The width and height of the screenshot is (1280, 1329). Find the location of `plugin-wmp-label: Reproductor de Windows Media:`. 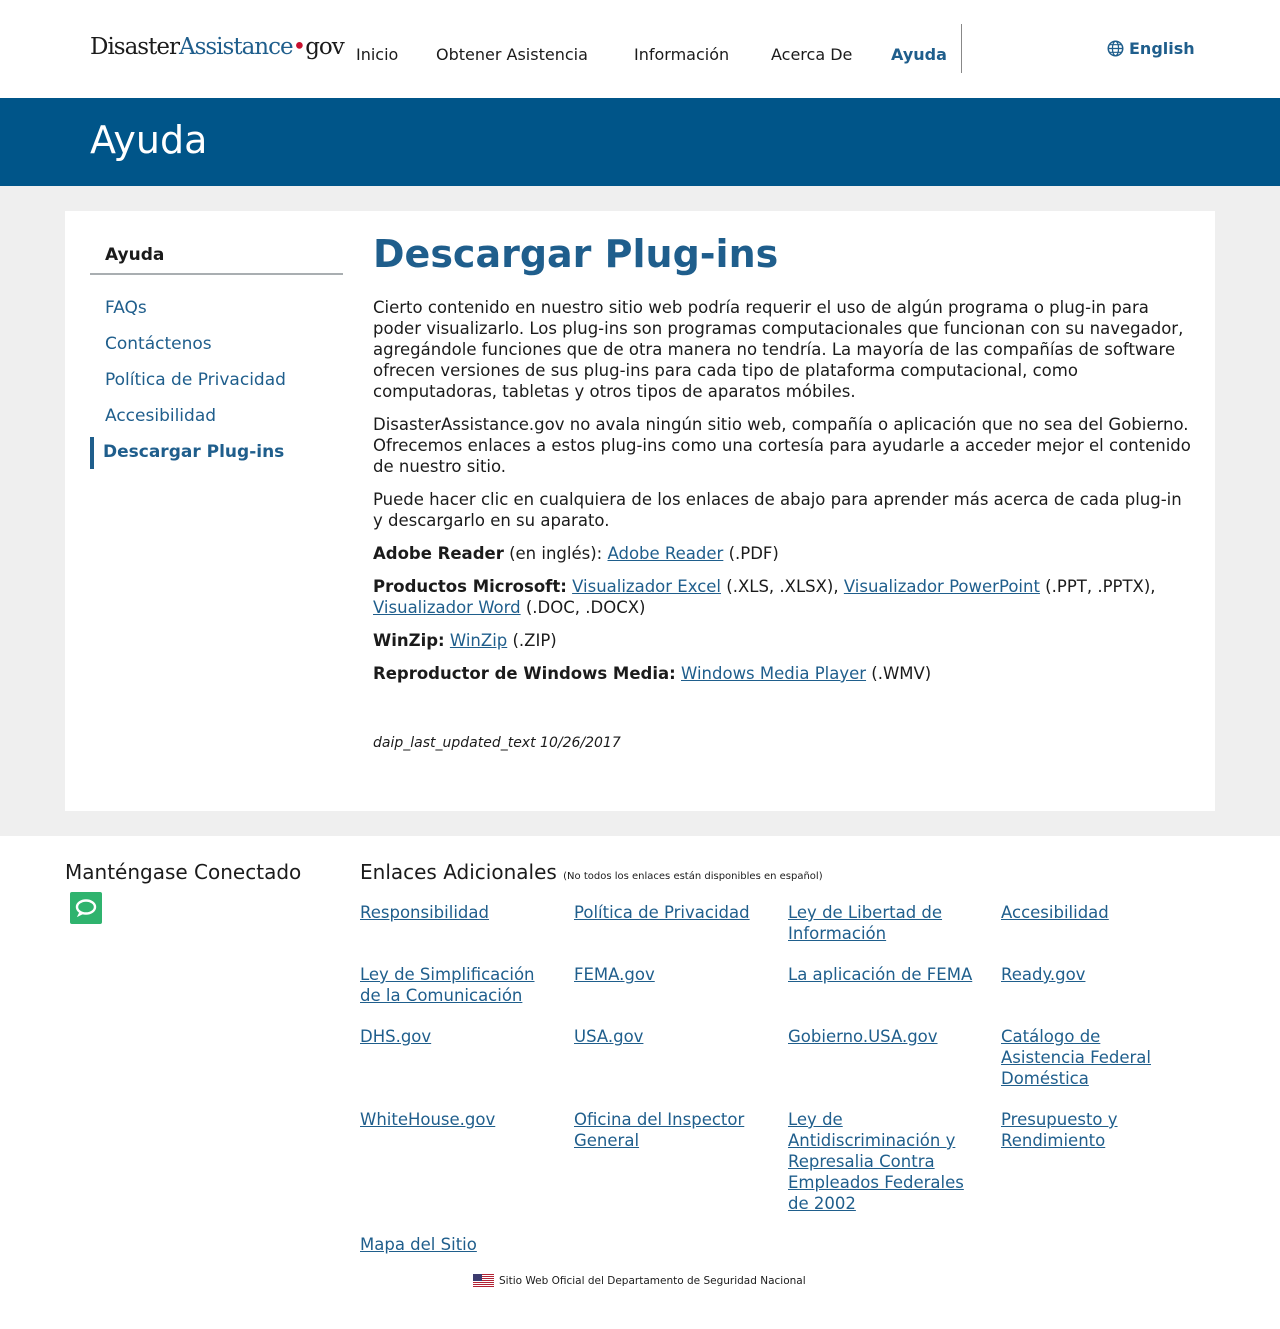

plugin-wmp-label: Reproductor de Windows Media: is located at coordinates (524, 673).